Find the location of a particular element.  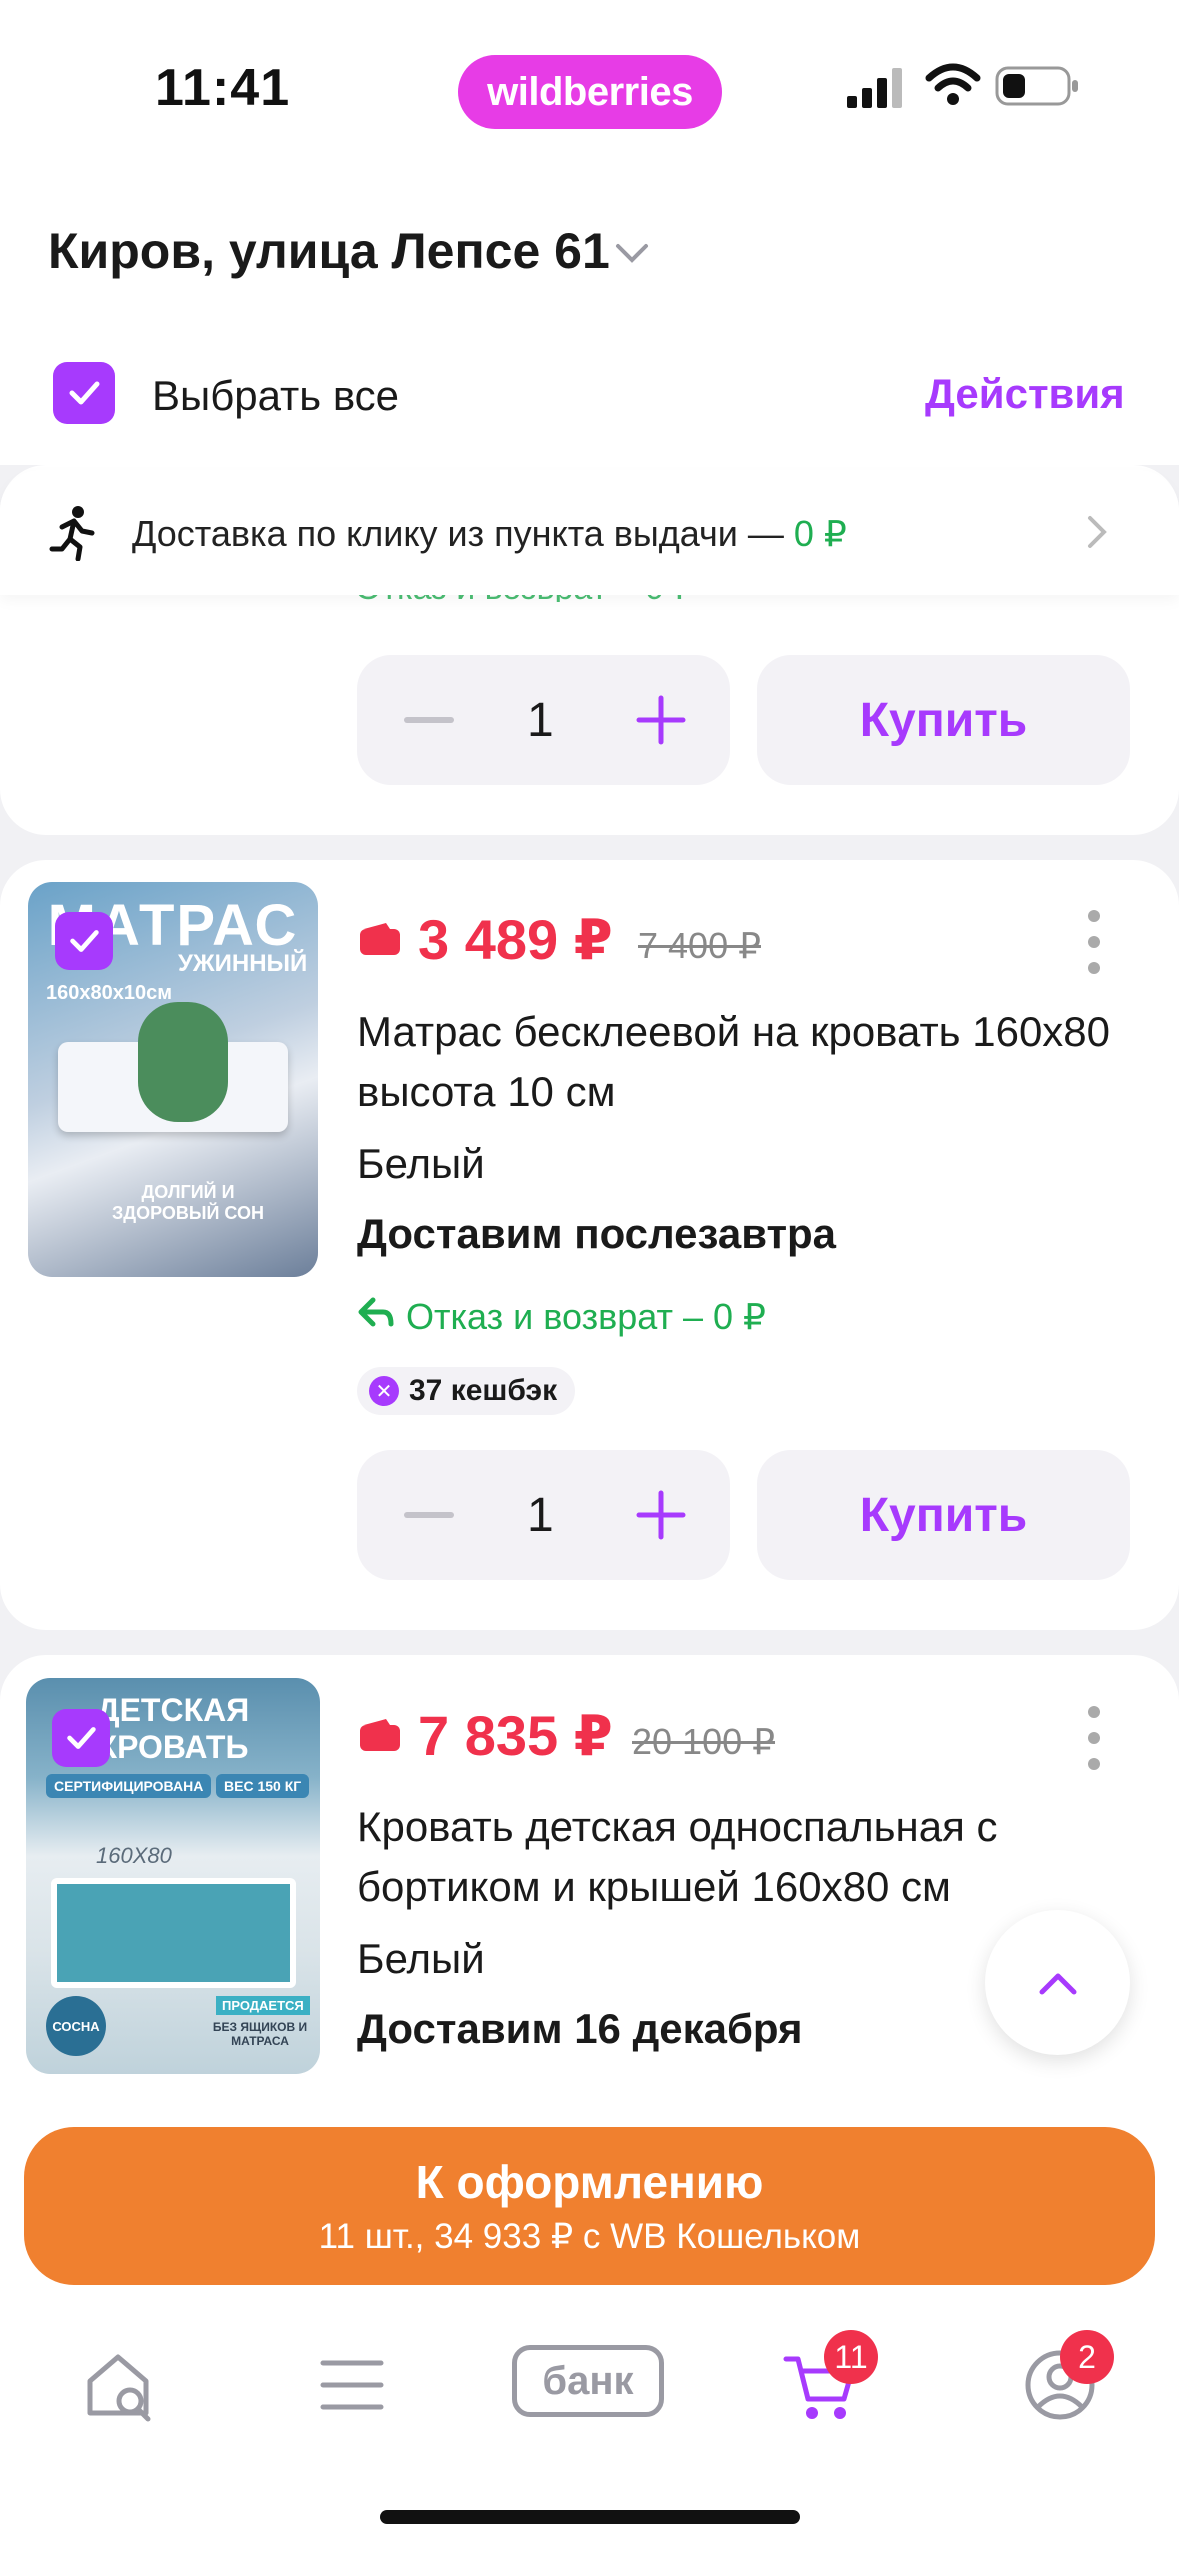

item-return-policy: Отказ и возврат – 0 ₽ is located at coordinates (586, 1316).